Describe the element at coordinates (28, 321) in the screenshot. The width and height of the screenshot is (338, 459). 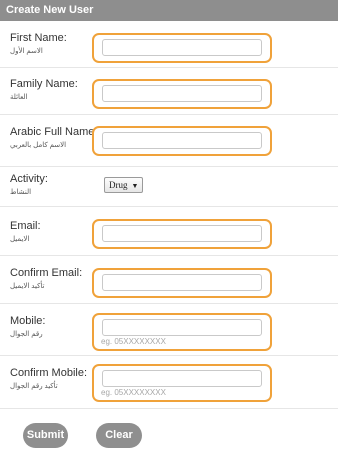
I see `label-en: Mobile:` at that location.